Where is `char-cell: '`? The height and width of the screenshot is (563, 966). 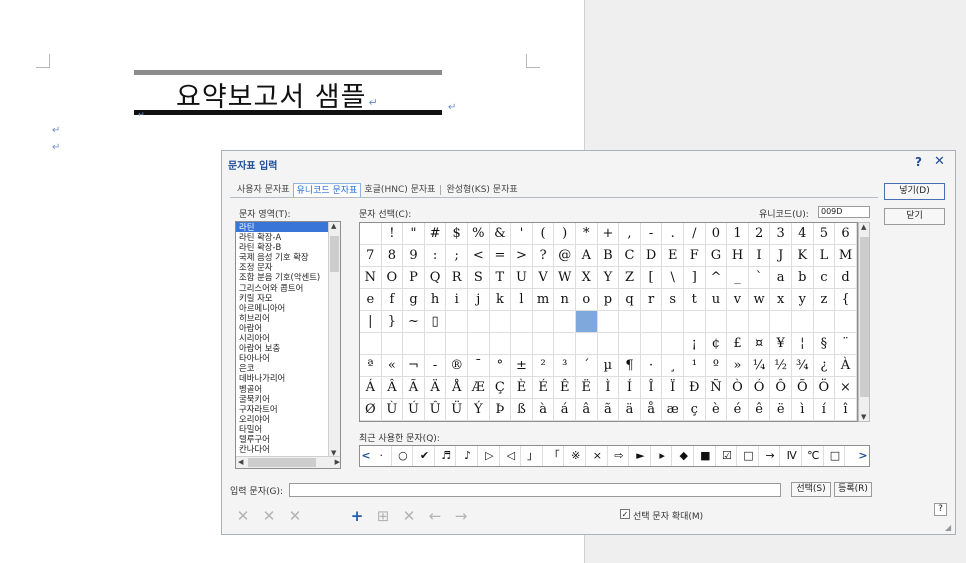
char-cell: ' is located at coordinates (522, 234).